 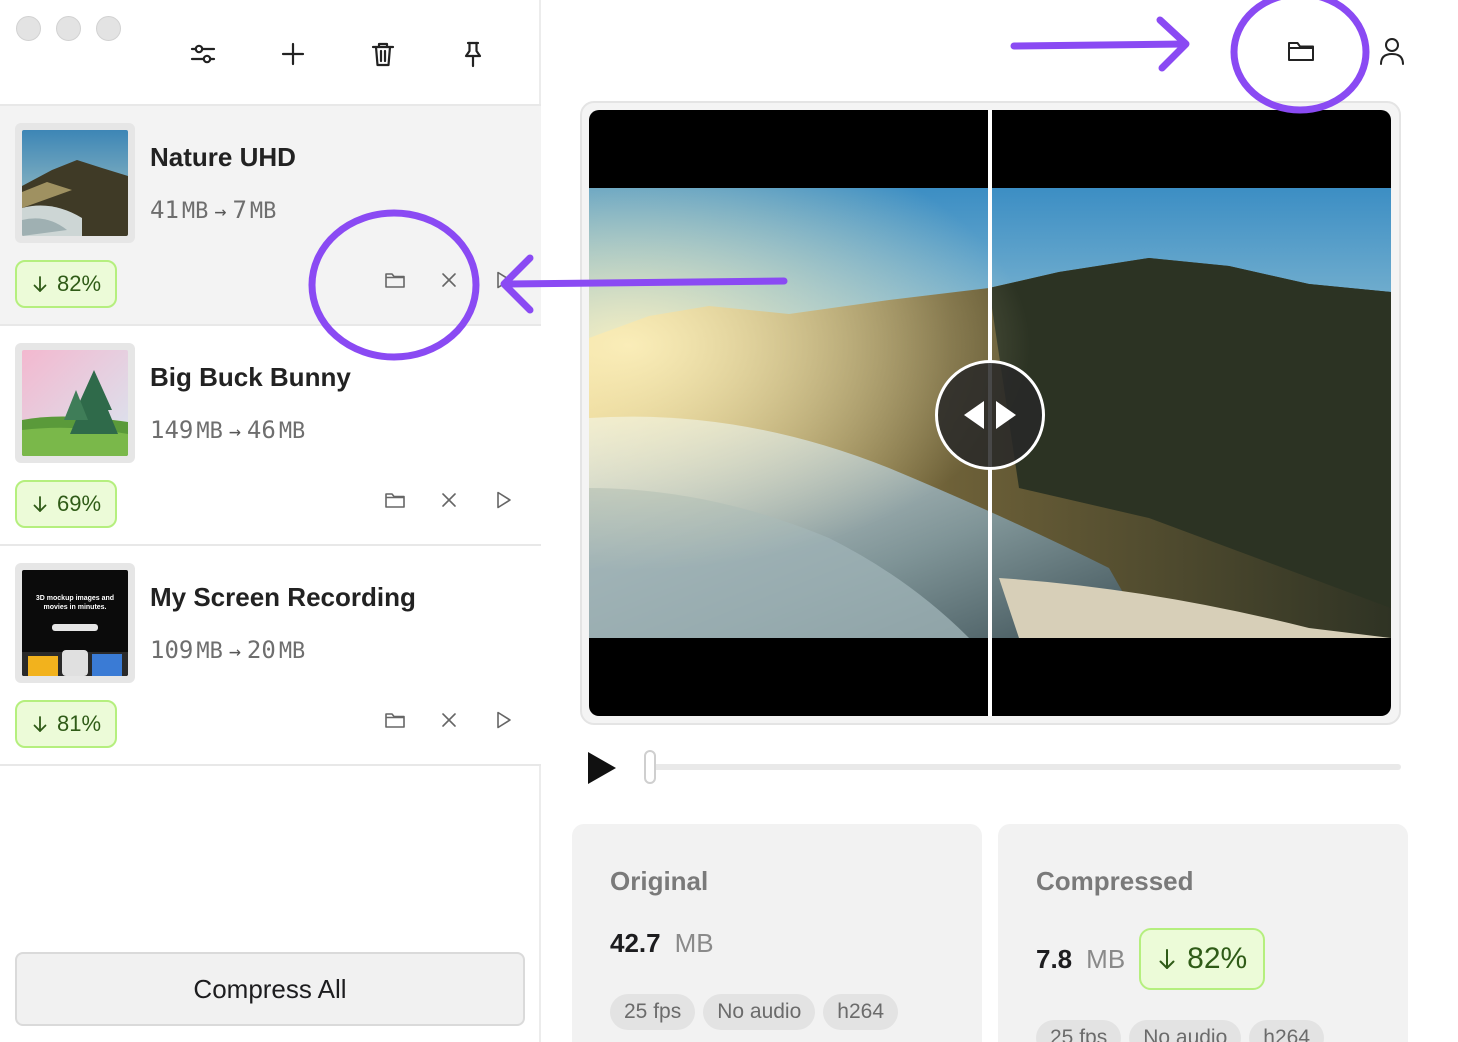 I want to click on original-title: Original, so click(x=659, y=881).